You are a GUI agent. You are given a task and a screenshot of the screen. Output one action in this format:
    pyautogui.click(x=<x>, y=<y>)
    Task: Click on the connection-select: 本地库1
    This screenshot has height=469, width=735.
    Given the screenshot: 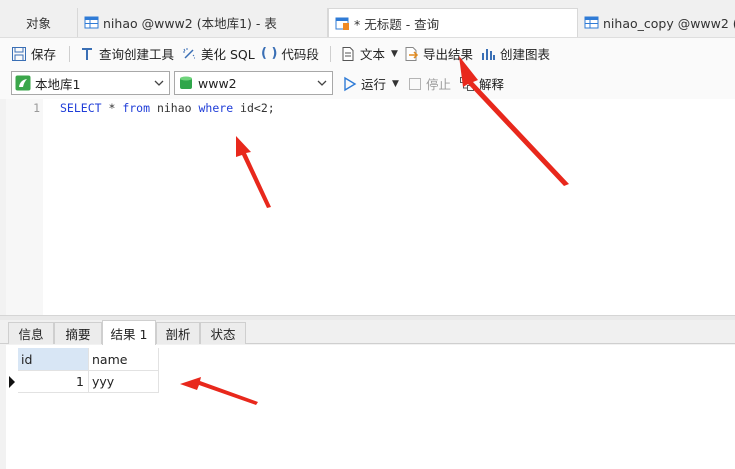 What is the action you would take?
    pyautogui.click(x=90, y=83)
    